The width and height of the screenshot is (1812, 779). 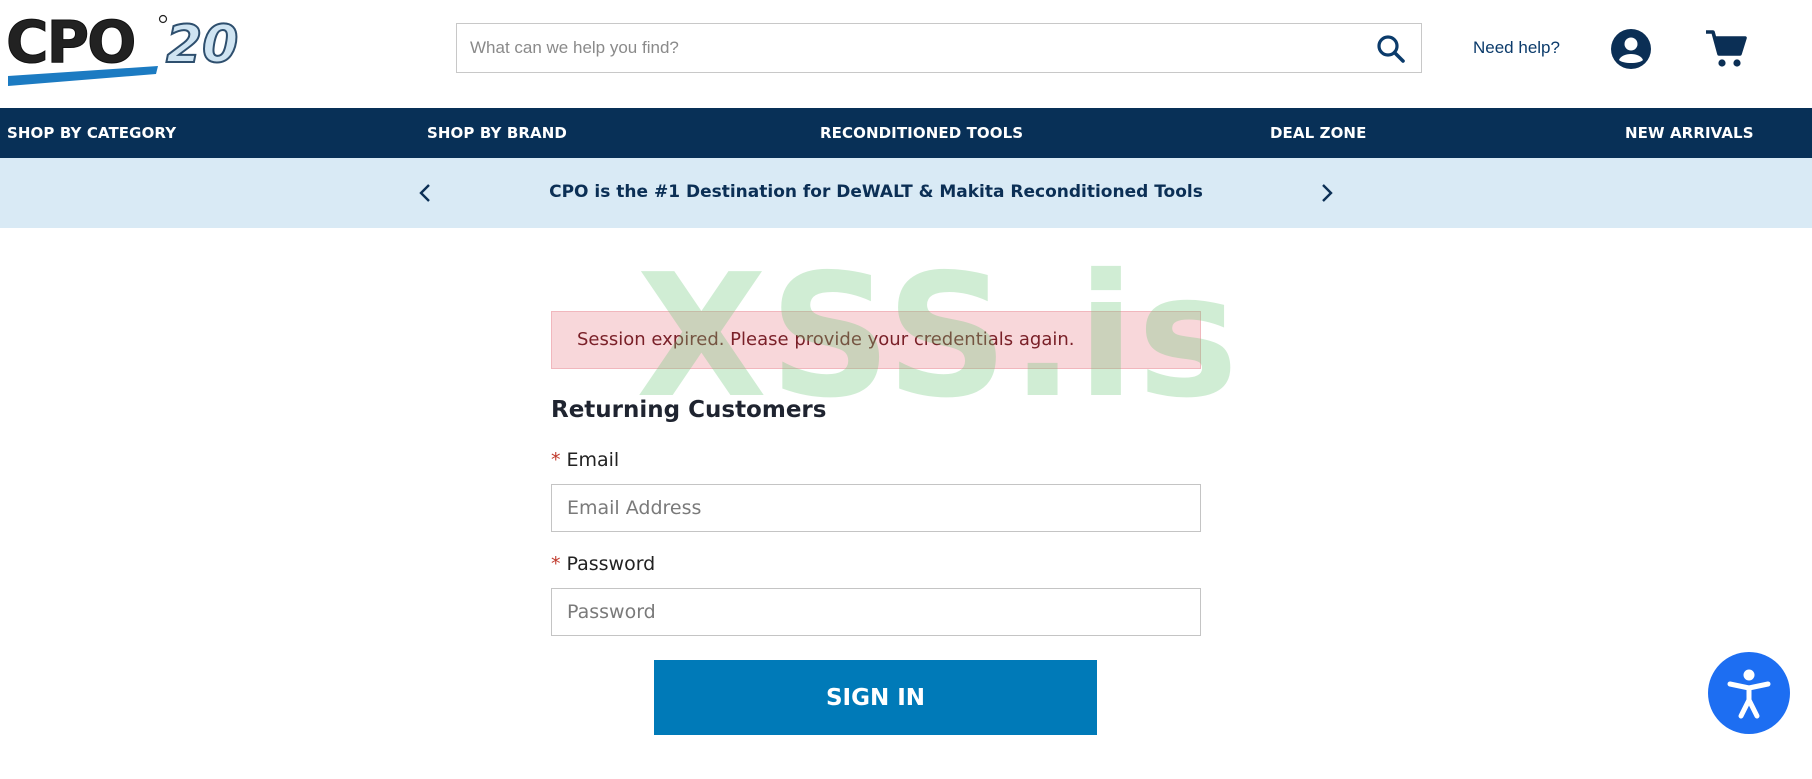 What do you see at coordinates (593, 460) in the screenshot?
I see `email-label-text: Email` at bounding box center [593, 460].